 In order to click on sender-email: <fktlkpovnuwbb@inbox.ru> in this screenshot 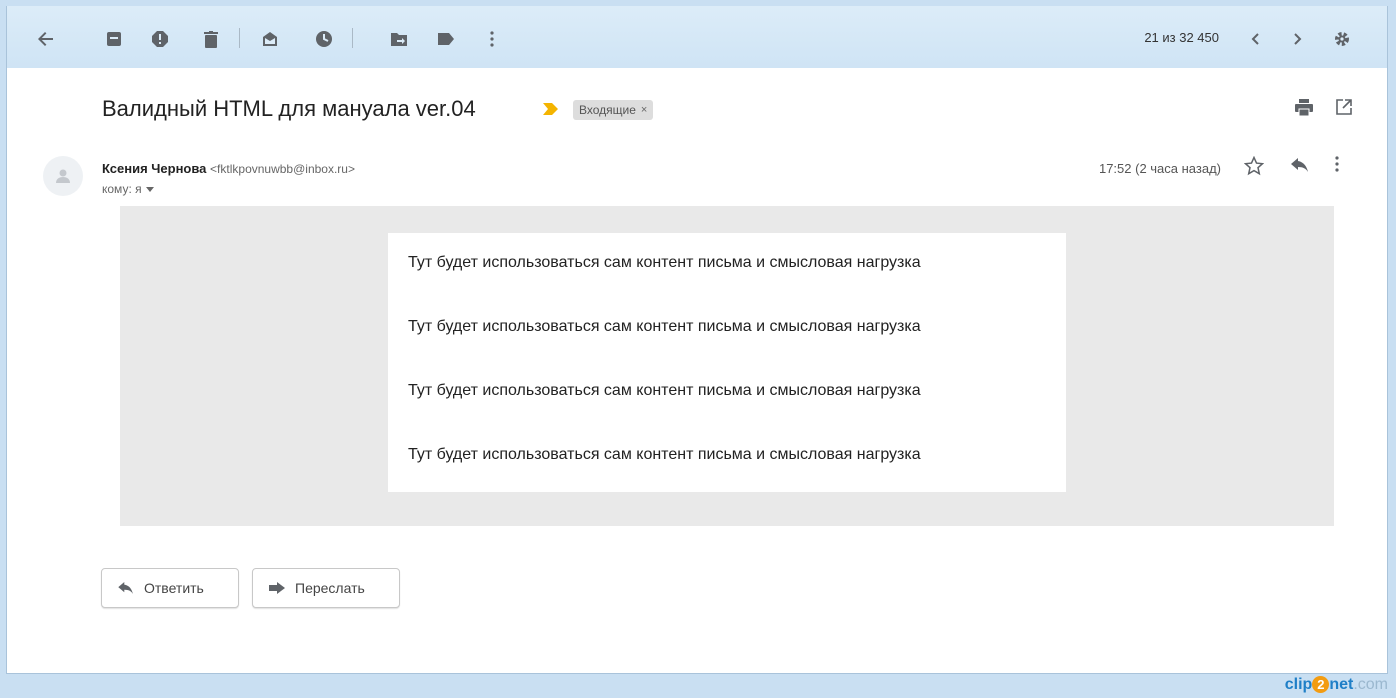, I will do `click(282, 169)`.